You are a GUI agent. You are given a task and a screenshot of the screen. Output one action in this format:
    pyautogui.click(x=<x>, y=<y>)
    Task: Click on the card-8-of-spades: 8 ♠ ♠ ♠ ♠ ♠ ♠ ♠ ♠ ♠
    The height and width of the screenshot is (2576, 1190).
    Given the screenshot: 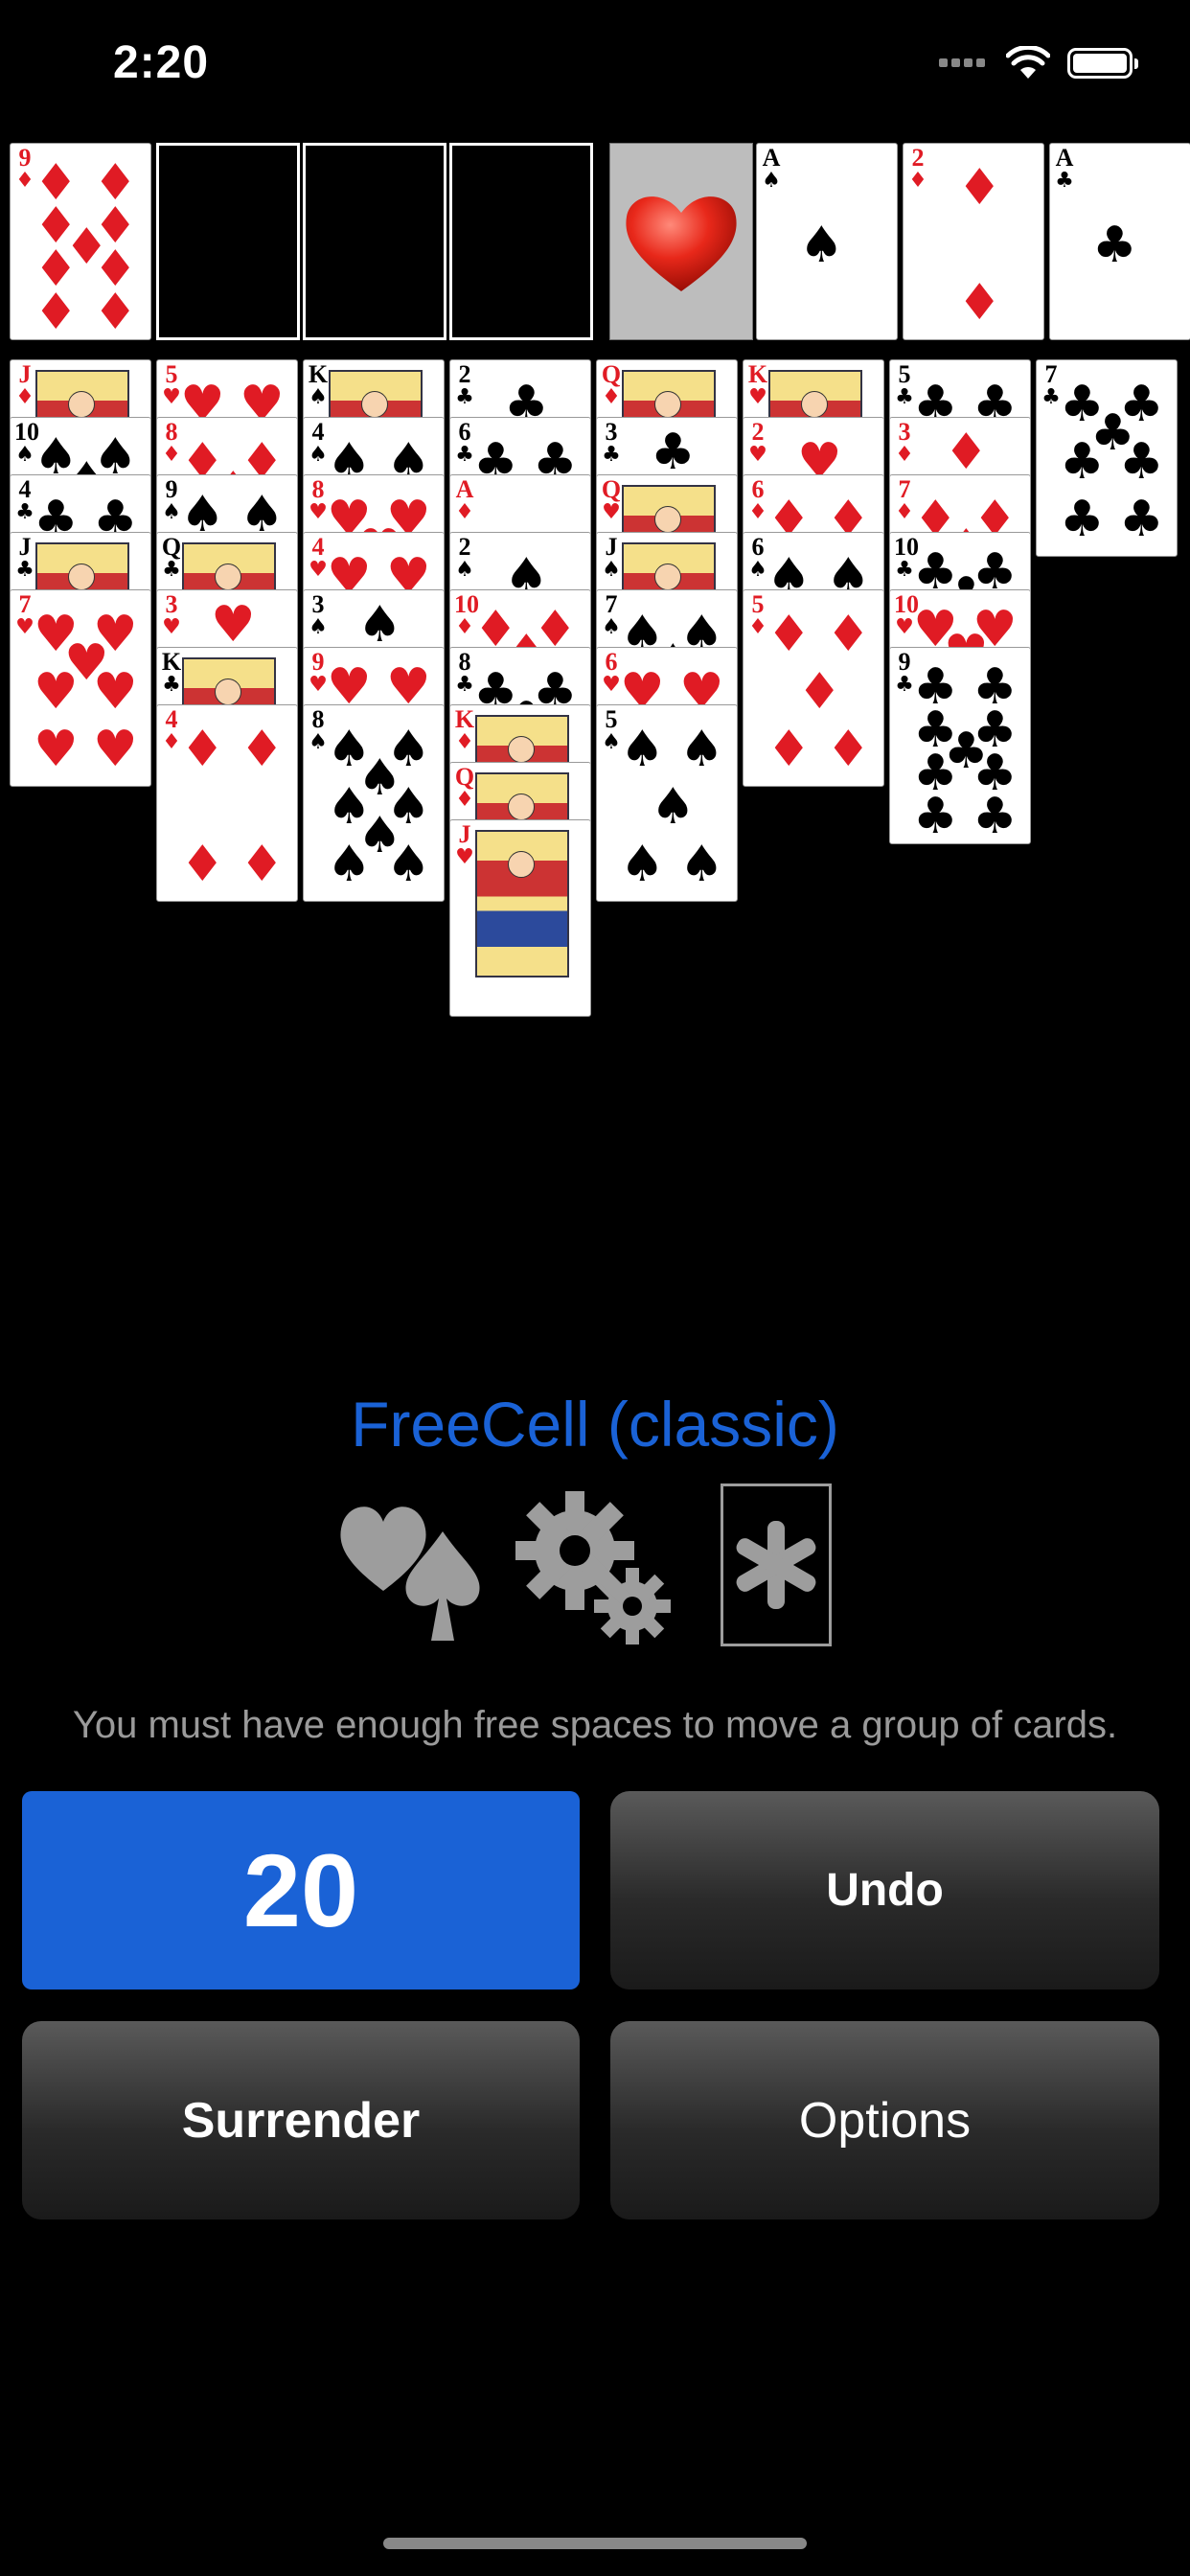 What is the action you would take?
    pyautogui.click(x=374, y=803)
    